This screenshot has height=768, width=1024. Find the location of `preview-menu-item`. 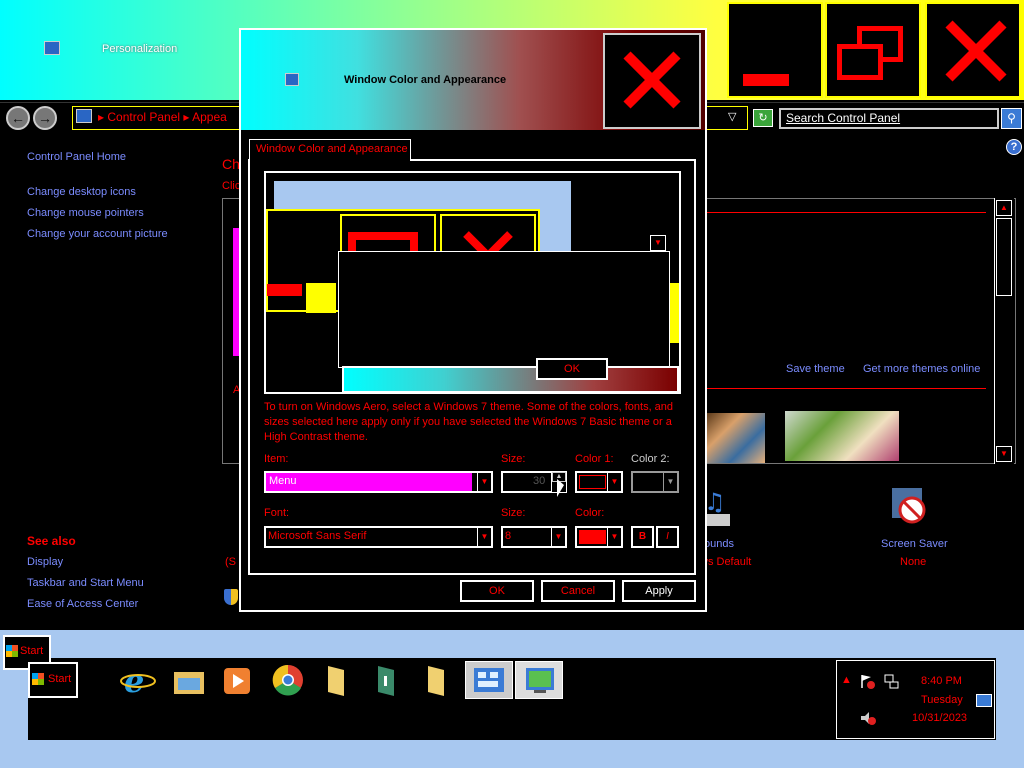

preview-menu-item is located at coordinates (284, 290).